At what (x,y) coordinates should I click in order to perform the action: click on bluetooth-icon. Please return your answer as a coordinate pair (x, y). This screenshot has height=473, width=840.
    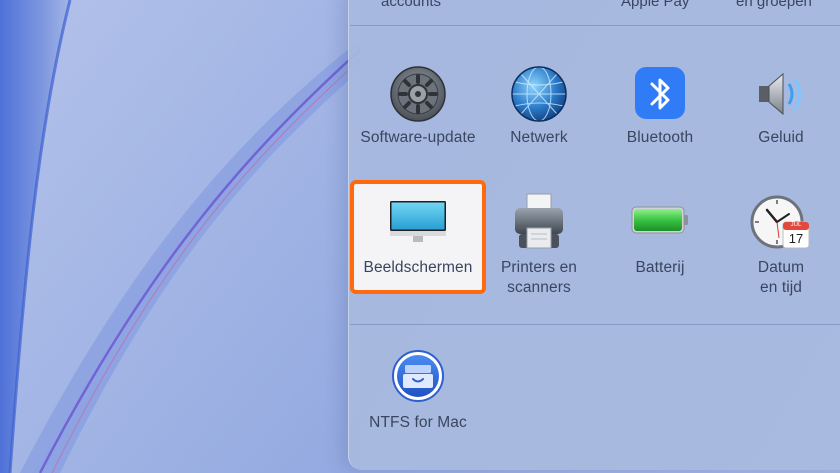
    Looking at the image, I should click on (660, 94).